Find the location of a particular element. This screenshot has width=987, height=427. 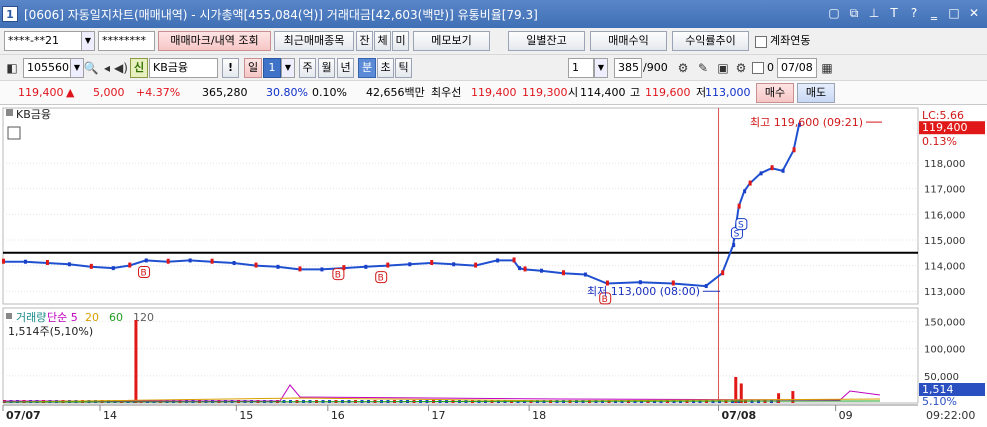

volume-legend-item: 거래량 is located at coordinates (31, 317).